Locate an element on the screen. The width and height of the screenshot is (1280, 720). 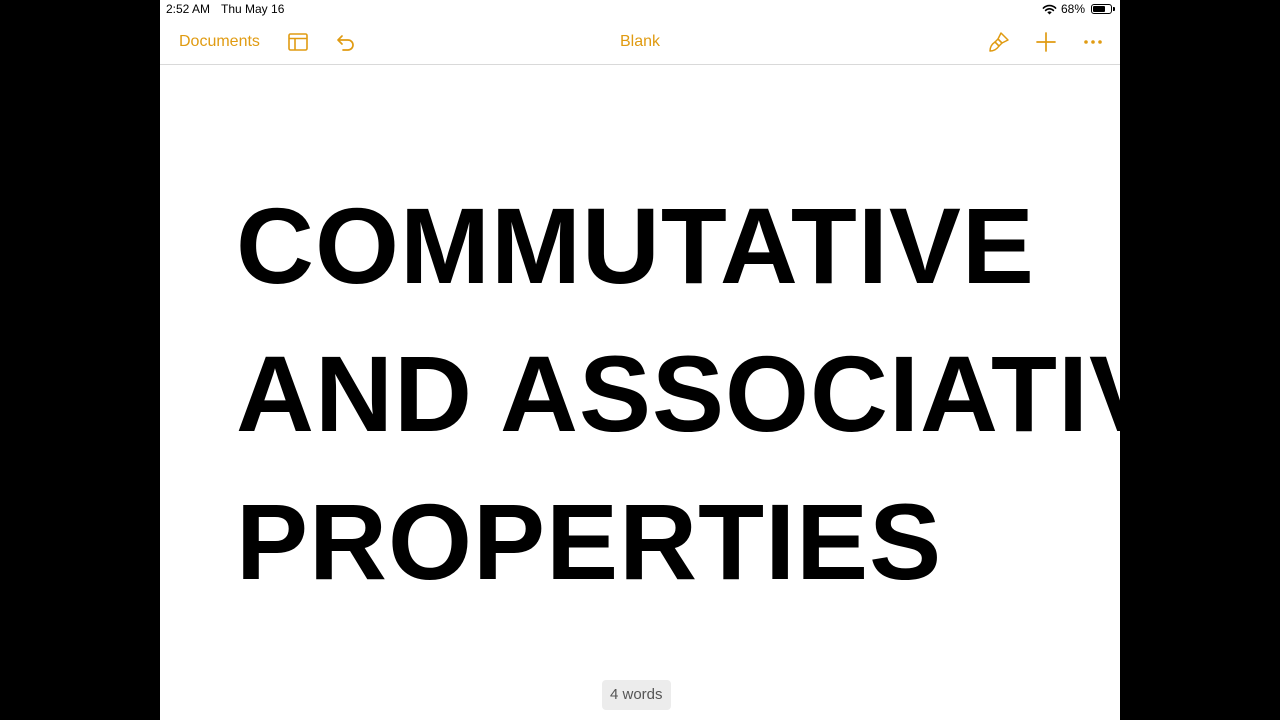
status-date: Thu May 16 is located at coordinates (253, 9).